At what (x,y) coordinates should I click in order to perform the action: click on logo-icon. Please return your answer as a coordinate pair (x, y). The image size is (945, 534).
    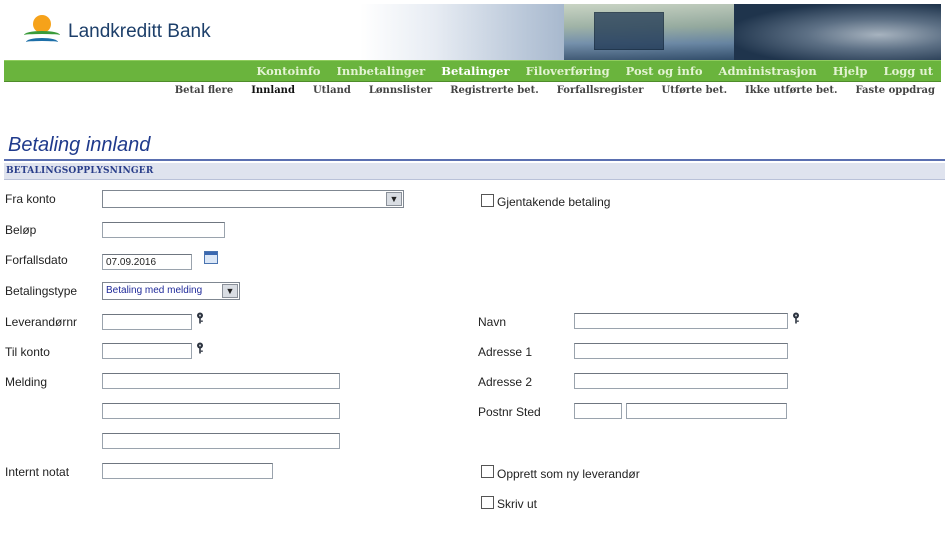
    Looking at the image, I should click on (41, 32).